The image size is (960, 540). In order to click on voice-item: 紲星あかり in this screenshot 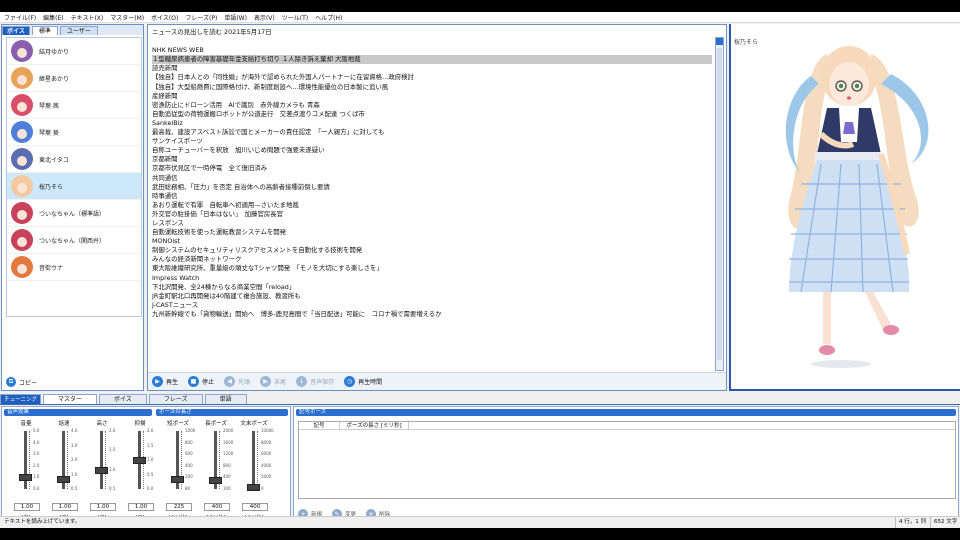, I will do `click(74, 78)`.